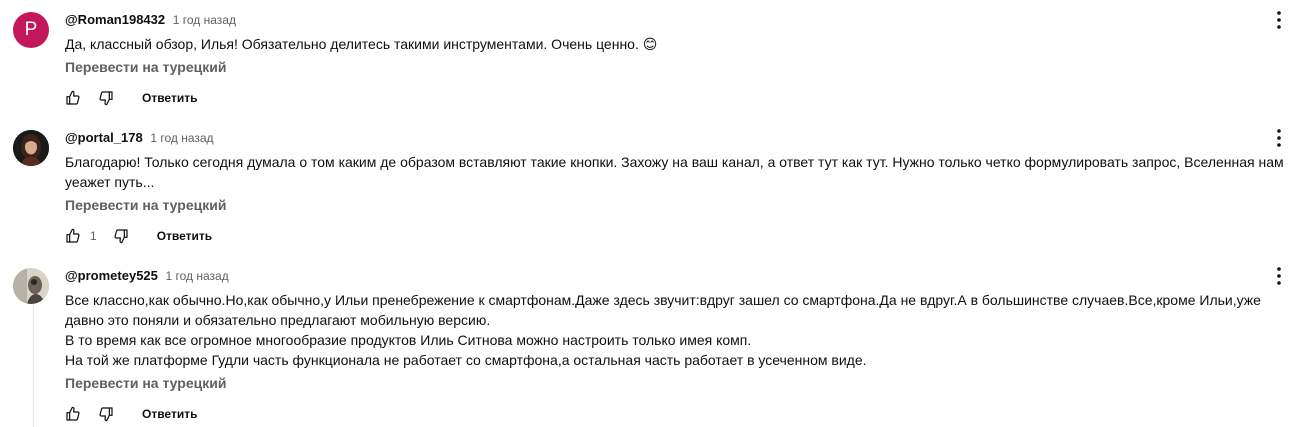  I want to click on comment-header: @portal_178 1 год назад, so click(139, 137).